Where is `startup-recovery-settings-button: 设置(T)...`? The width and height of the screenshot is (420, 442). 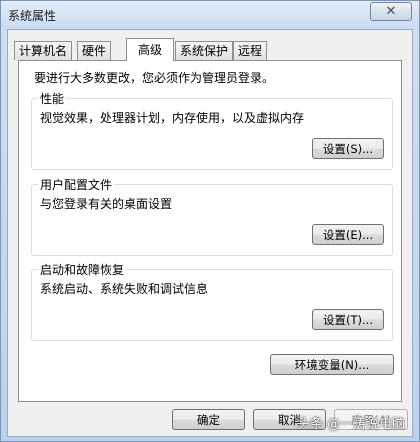
startup-recovery-settings-button: 设置(T)... is located at coordinates (348, 319).